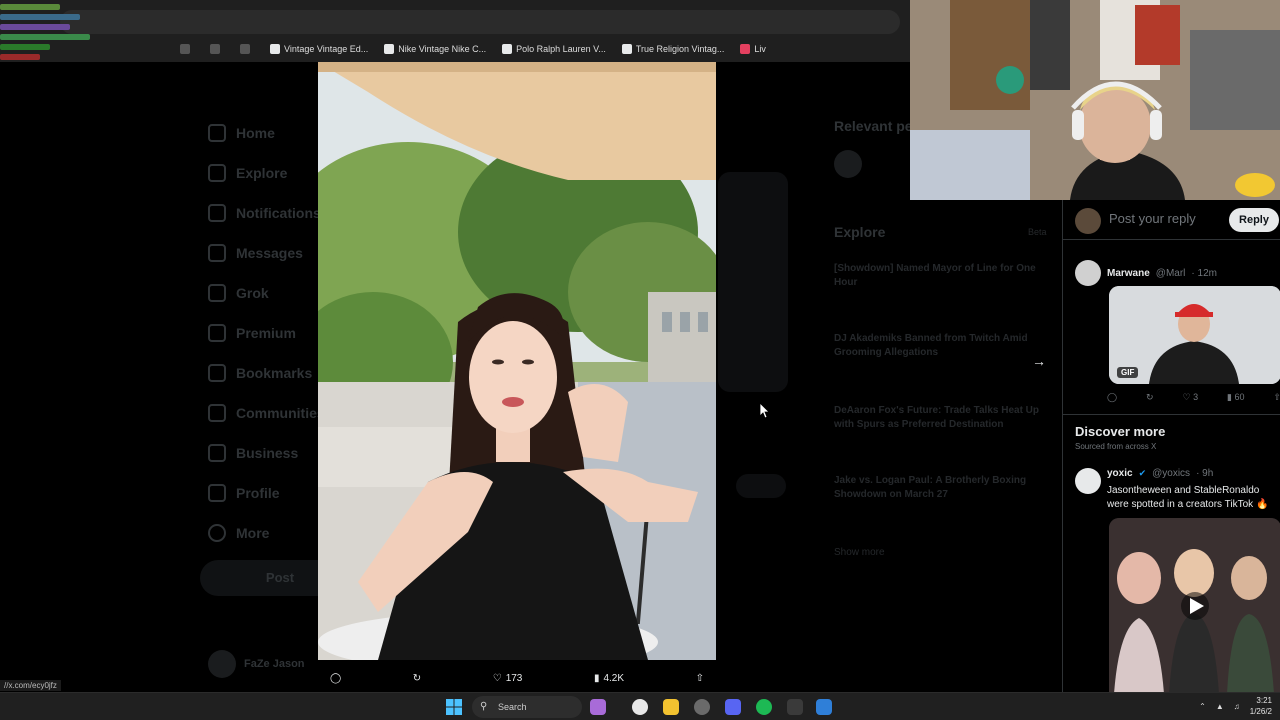 The height and width of the screenshot is (720, 1280). I want to click on account-switcher: FaZe Jason, so click(256, 664).